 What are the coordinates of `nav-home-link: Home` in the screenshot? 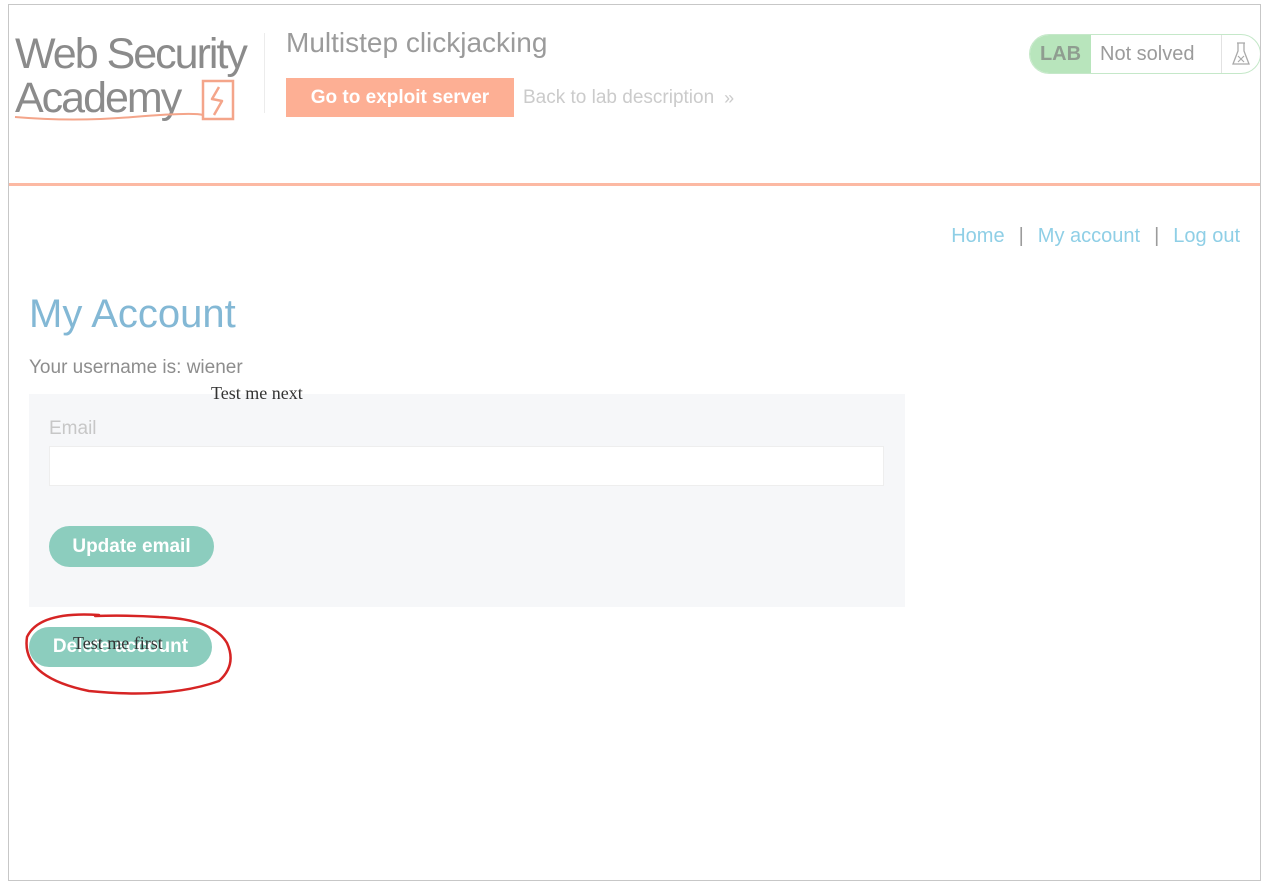 It's located at (977, 236).